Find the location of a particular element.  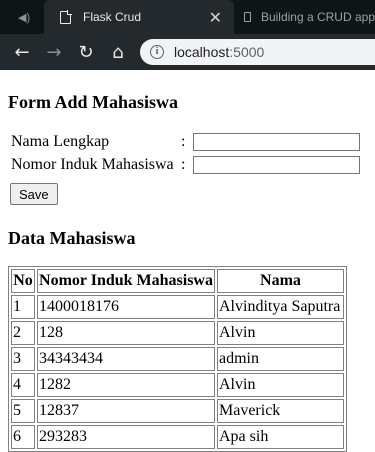

tab-flask-crud: Flask Crud ✕ is located at coordinates (139, 17).